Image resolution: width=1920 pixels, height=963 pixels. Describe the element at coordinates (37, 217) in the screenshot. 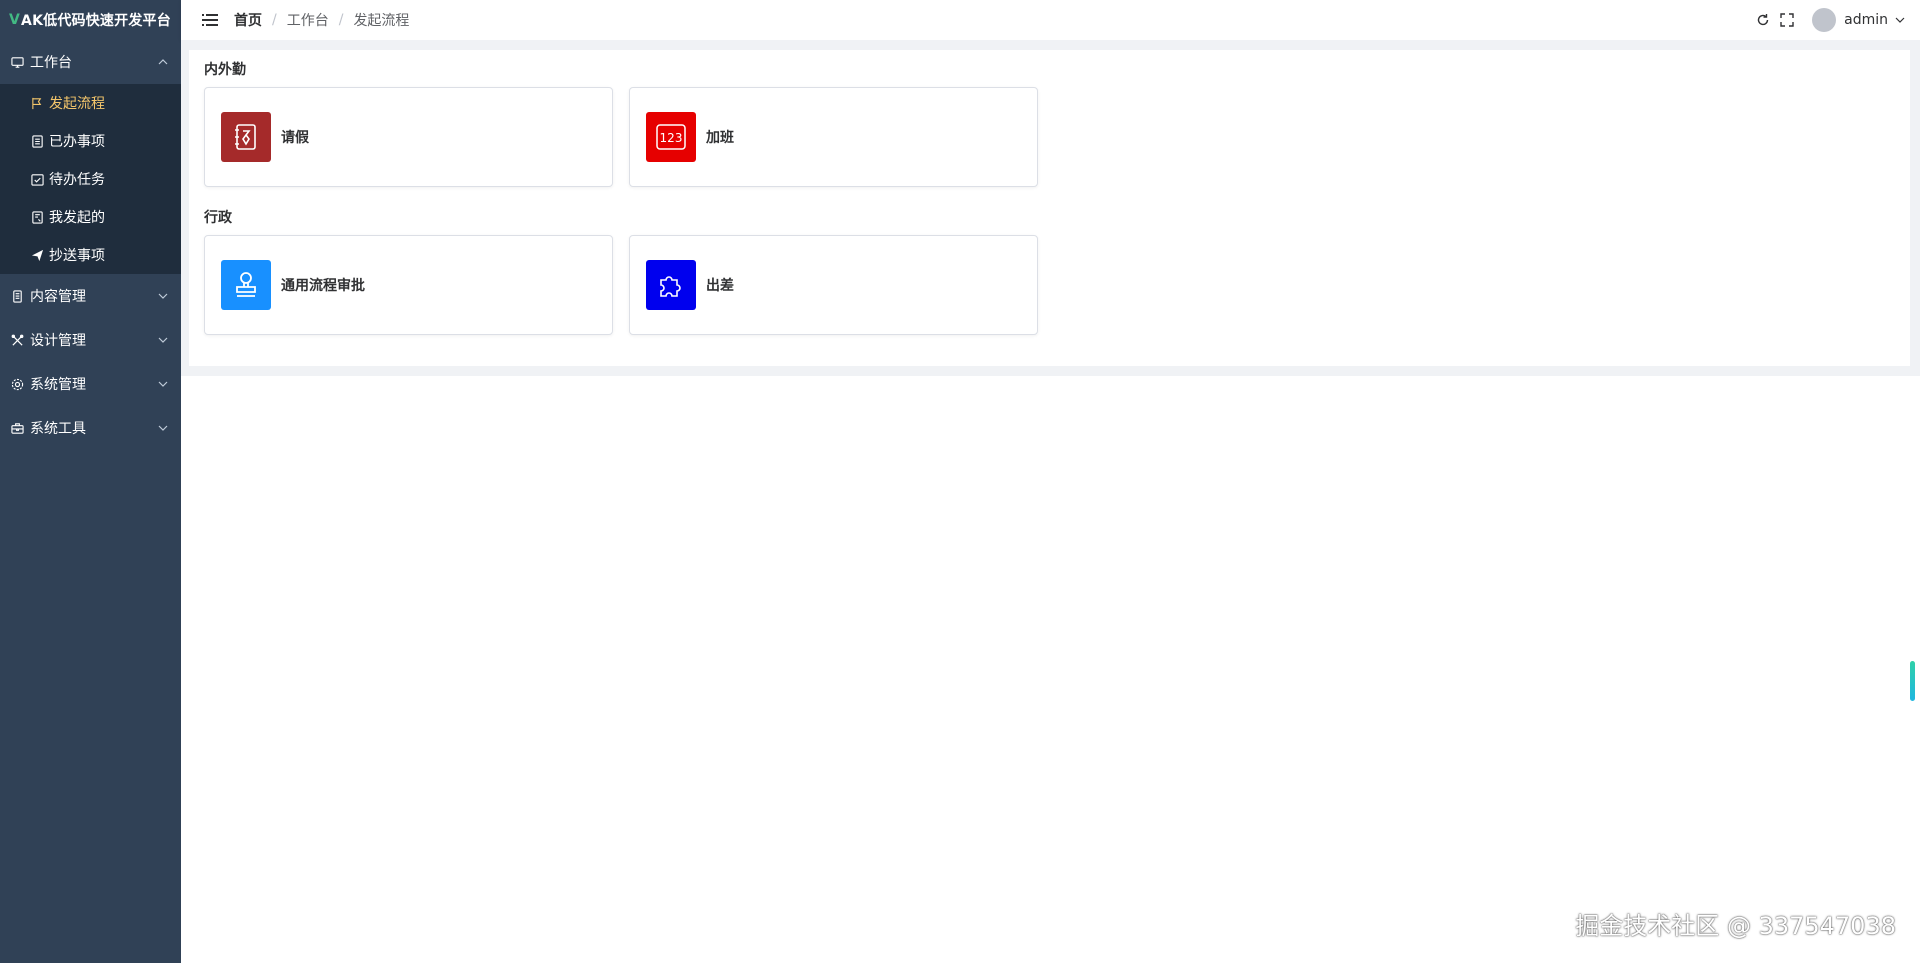

I see `notes-icon` at that location.